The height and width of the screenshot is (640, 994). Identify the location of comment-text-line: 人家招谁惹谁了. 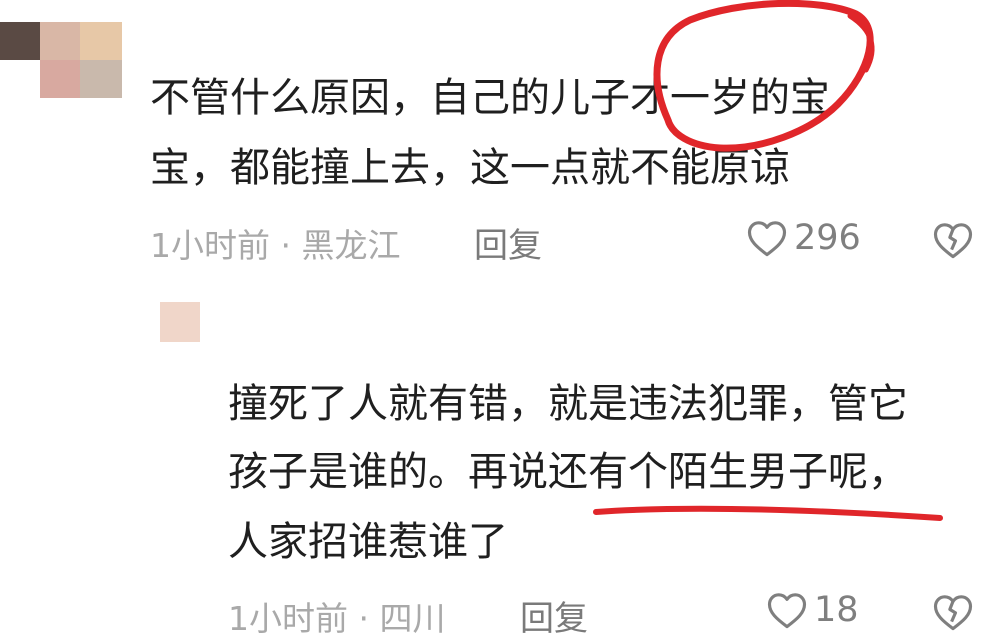
(368, 542).